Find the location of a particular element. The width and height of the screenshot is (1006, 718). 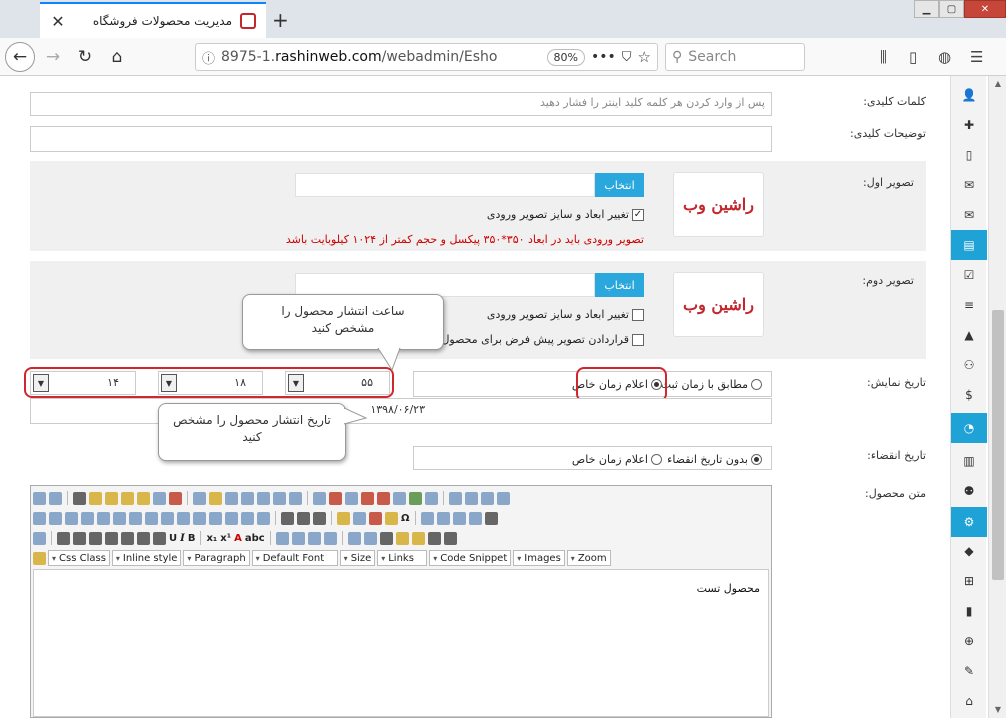

image-icon is located at coordinates (415, 498).